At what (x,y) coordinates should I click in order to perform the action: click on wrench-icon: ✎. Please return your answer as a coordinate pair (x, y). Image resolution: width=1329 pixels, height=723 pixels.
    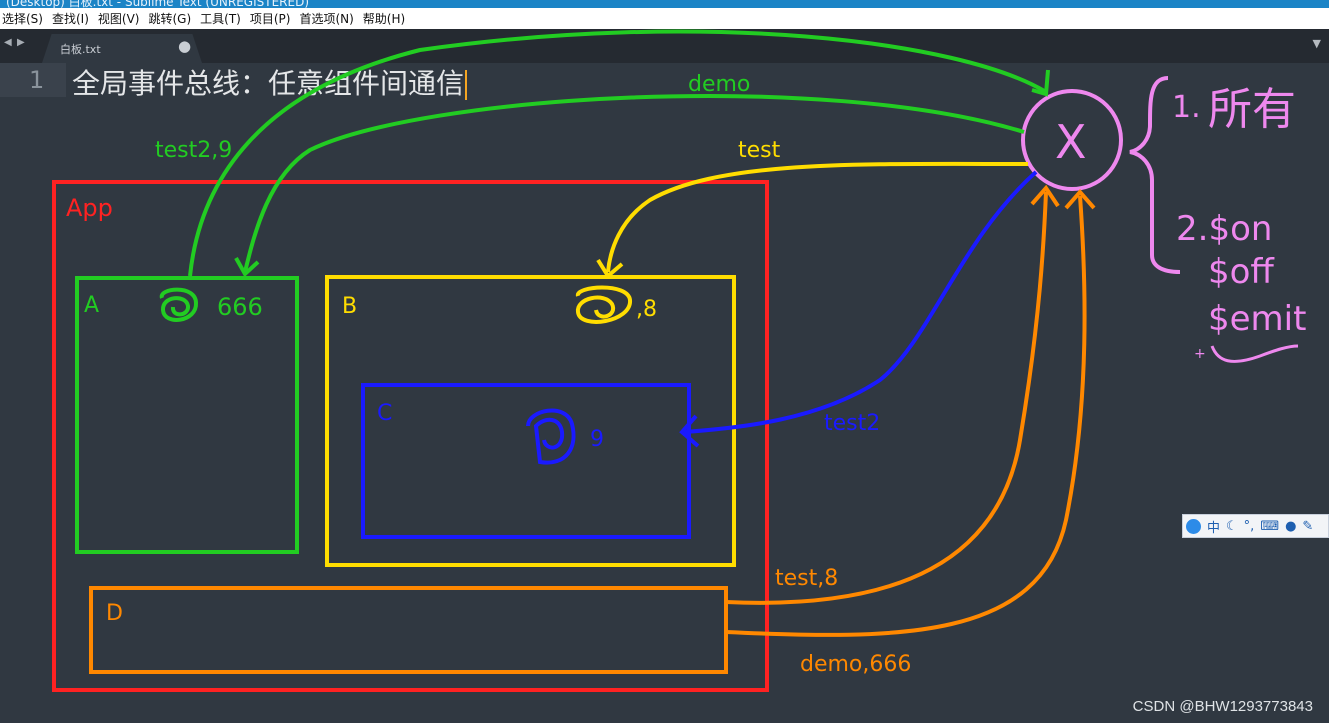
    Looking at the image, I should click on (1307, 526).